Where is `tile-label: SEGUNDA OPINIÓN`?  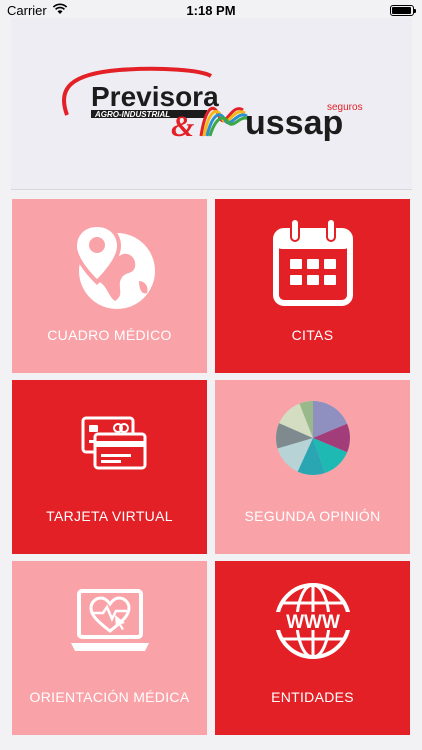 tile-label: SEGUNDA OPINIÓN is located at coordinates (312, 516).